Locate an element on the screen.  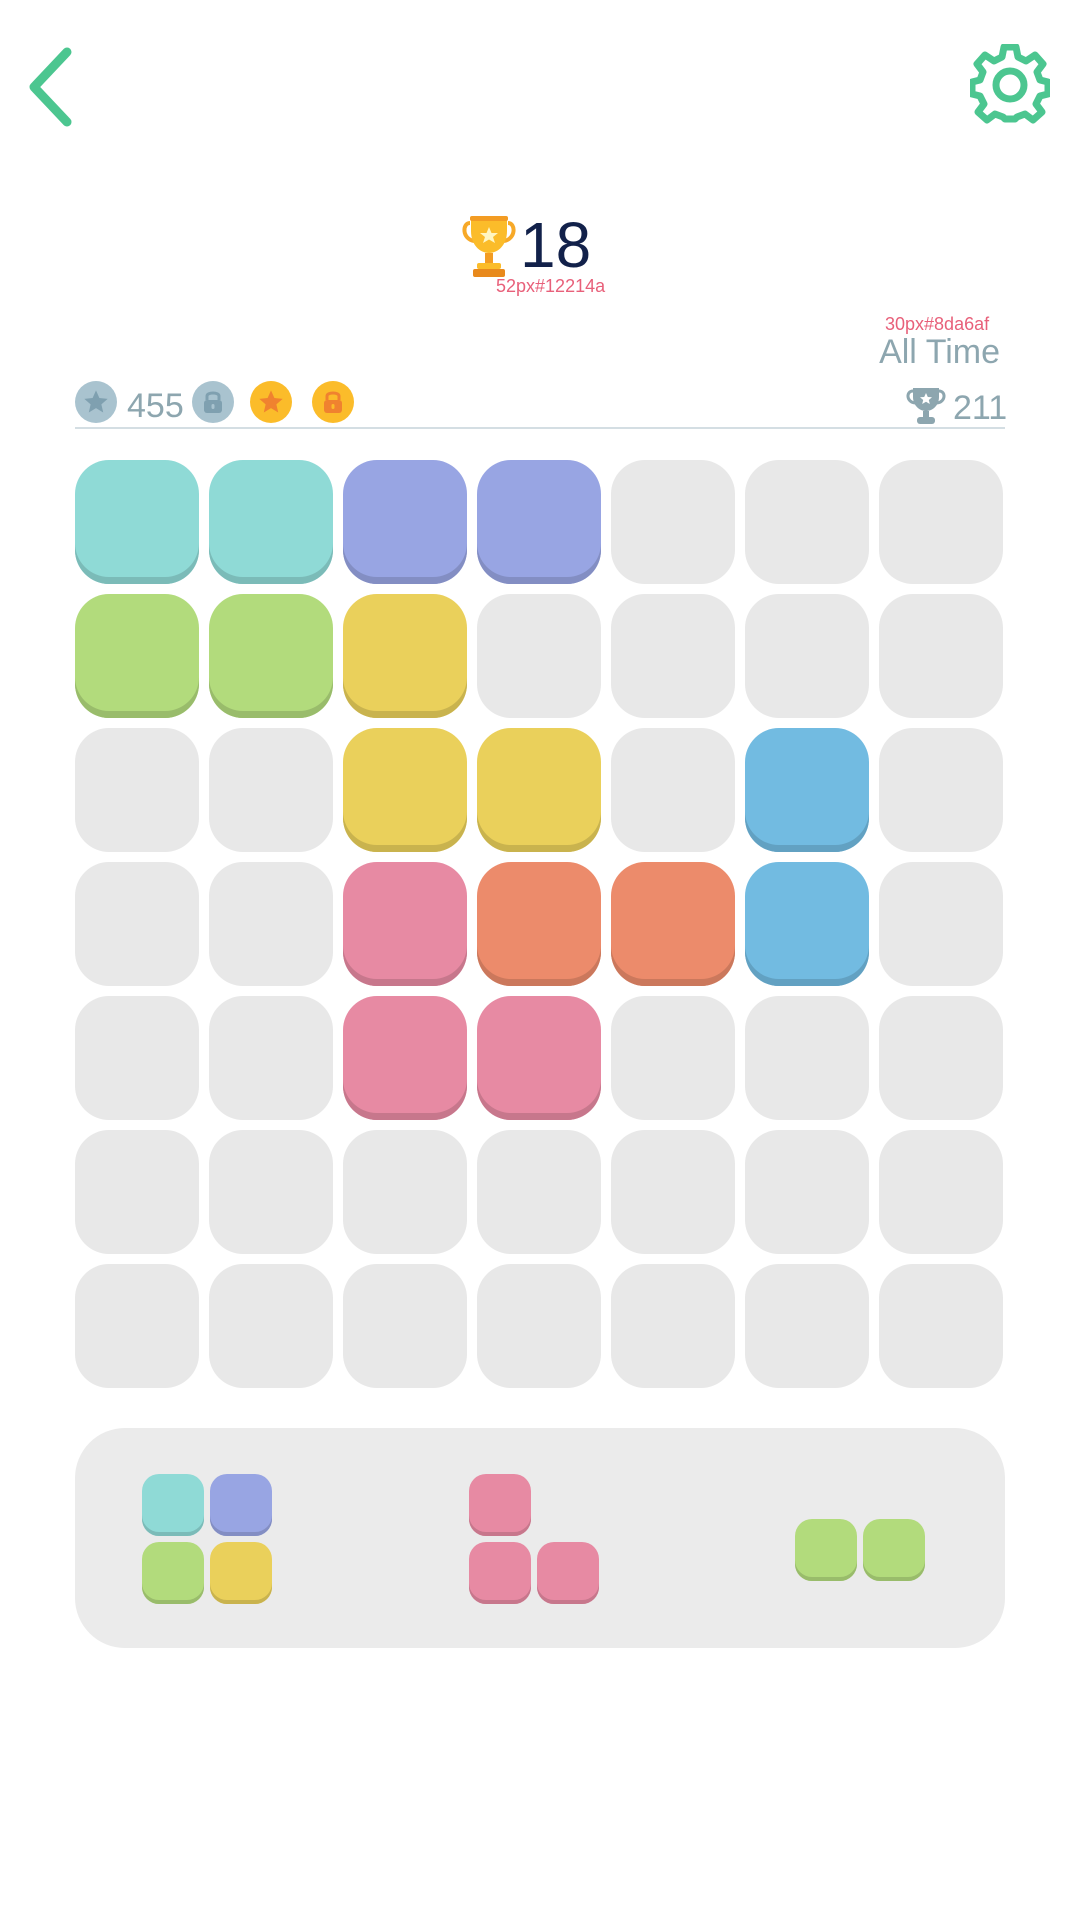
score-annotation: 52px#12214a is located at coordinates (551, 286).